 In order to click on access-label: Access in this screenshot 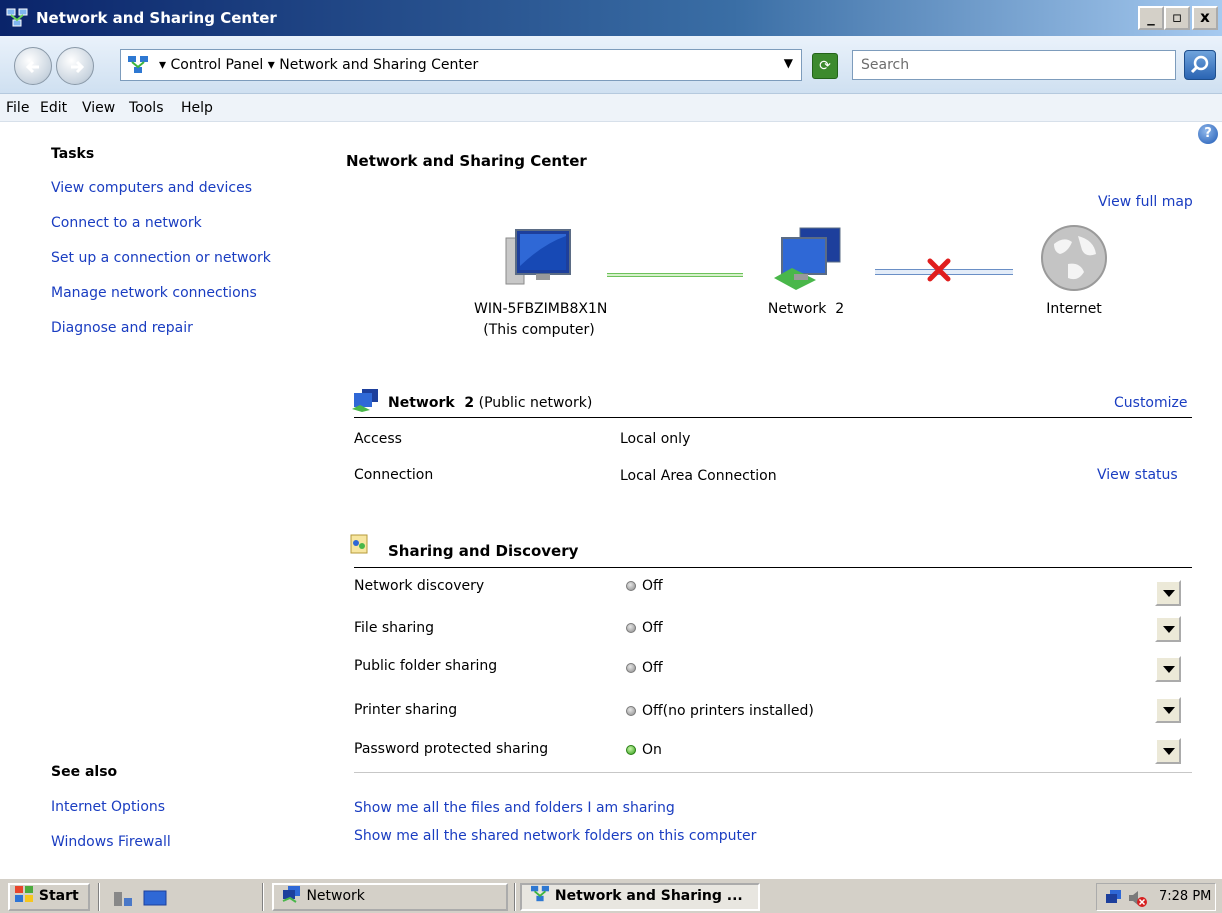, I will do `click(378, 439)`.